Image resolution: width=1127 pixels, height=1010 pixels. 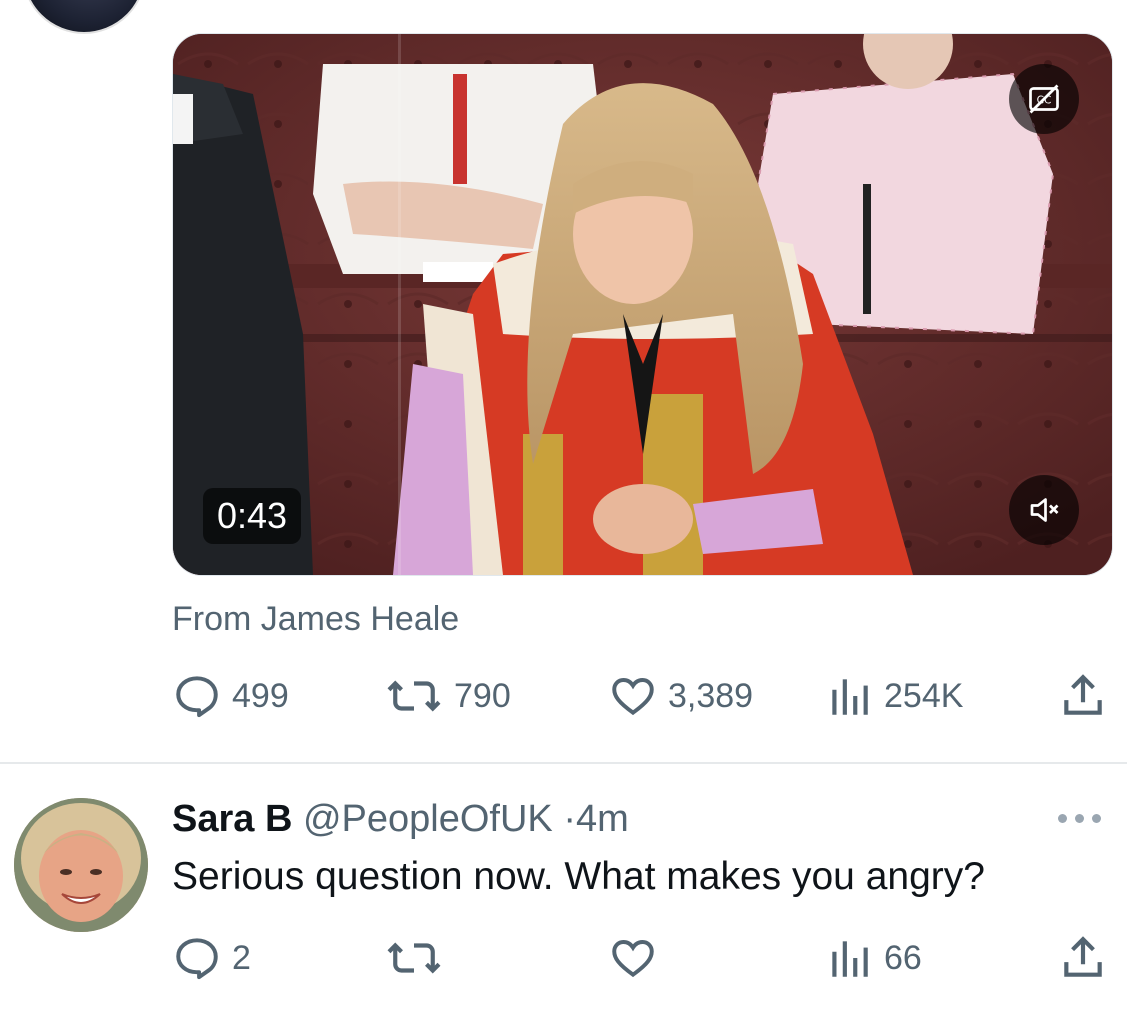 I want to click on captions-off-icon: CC, so click(x=1044, y=99).